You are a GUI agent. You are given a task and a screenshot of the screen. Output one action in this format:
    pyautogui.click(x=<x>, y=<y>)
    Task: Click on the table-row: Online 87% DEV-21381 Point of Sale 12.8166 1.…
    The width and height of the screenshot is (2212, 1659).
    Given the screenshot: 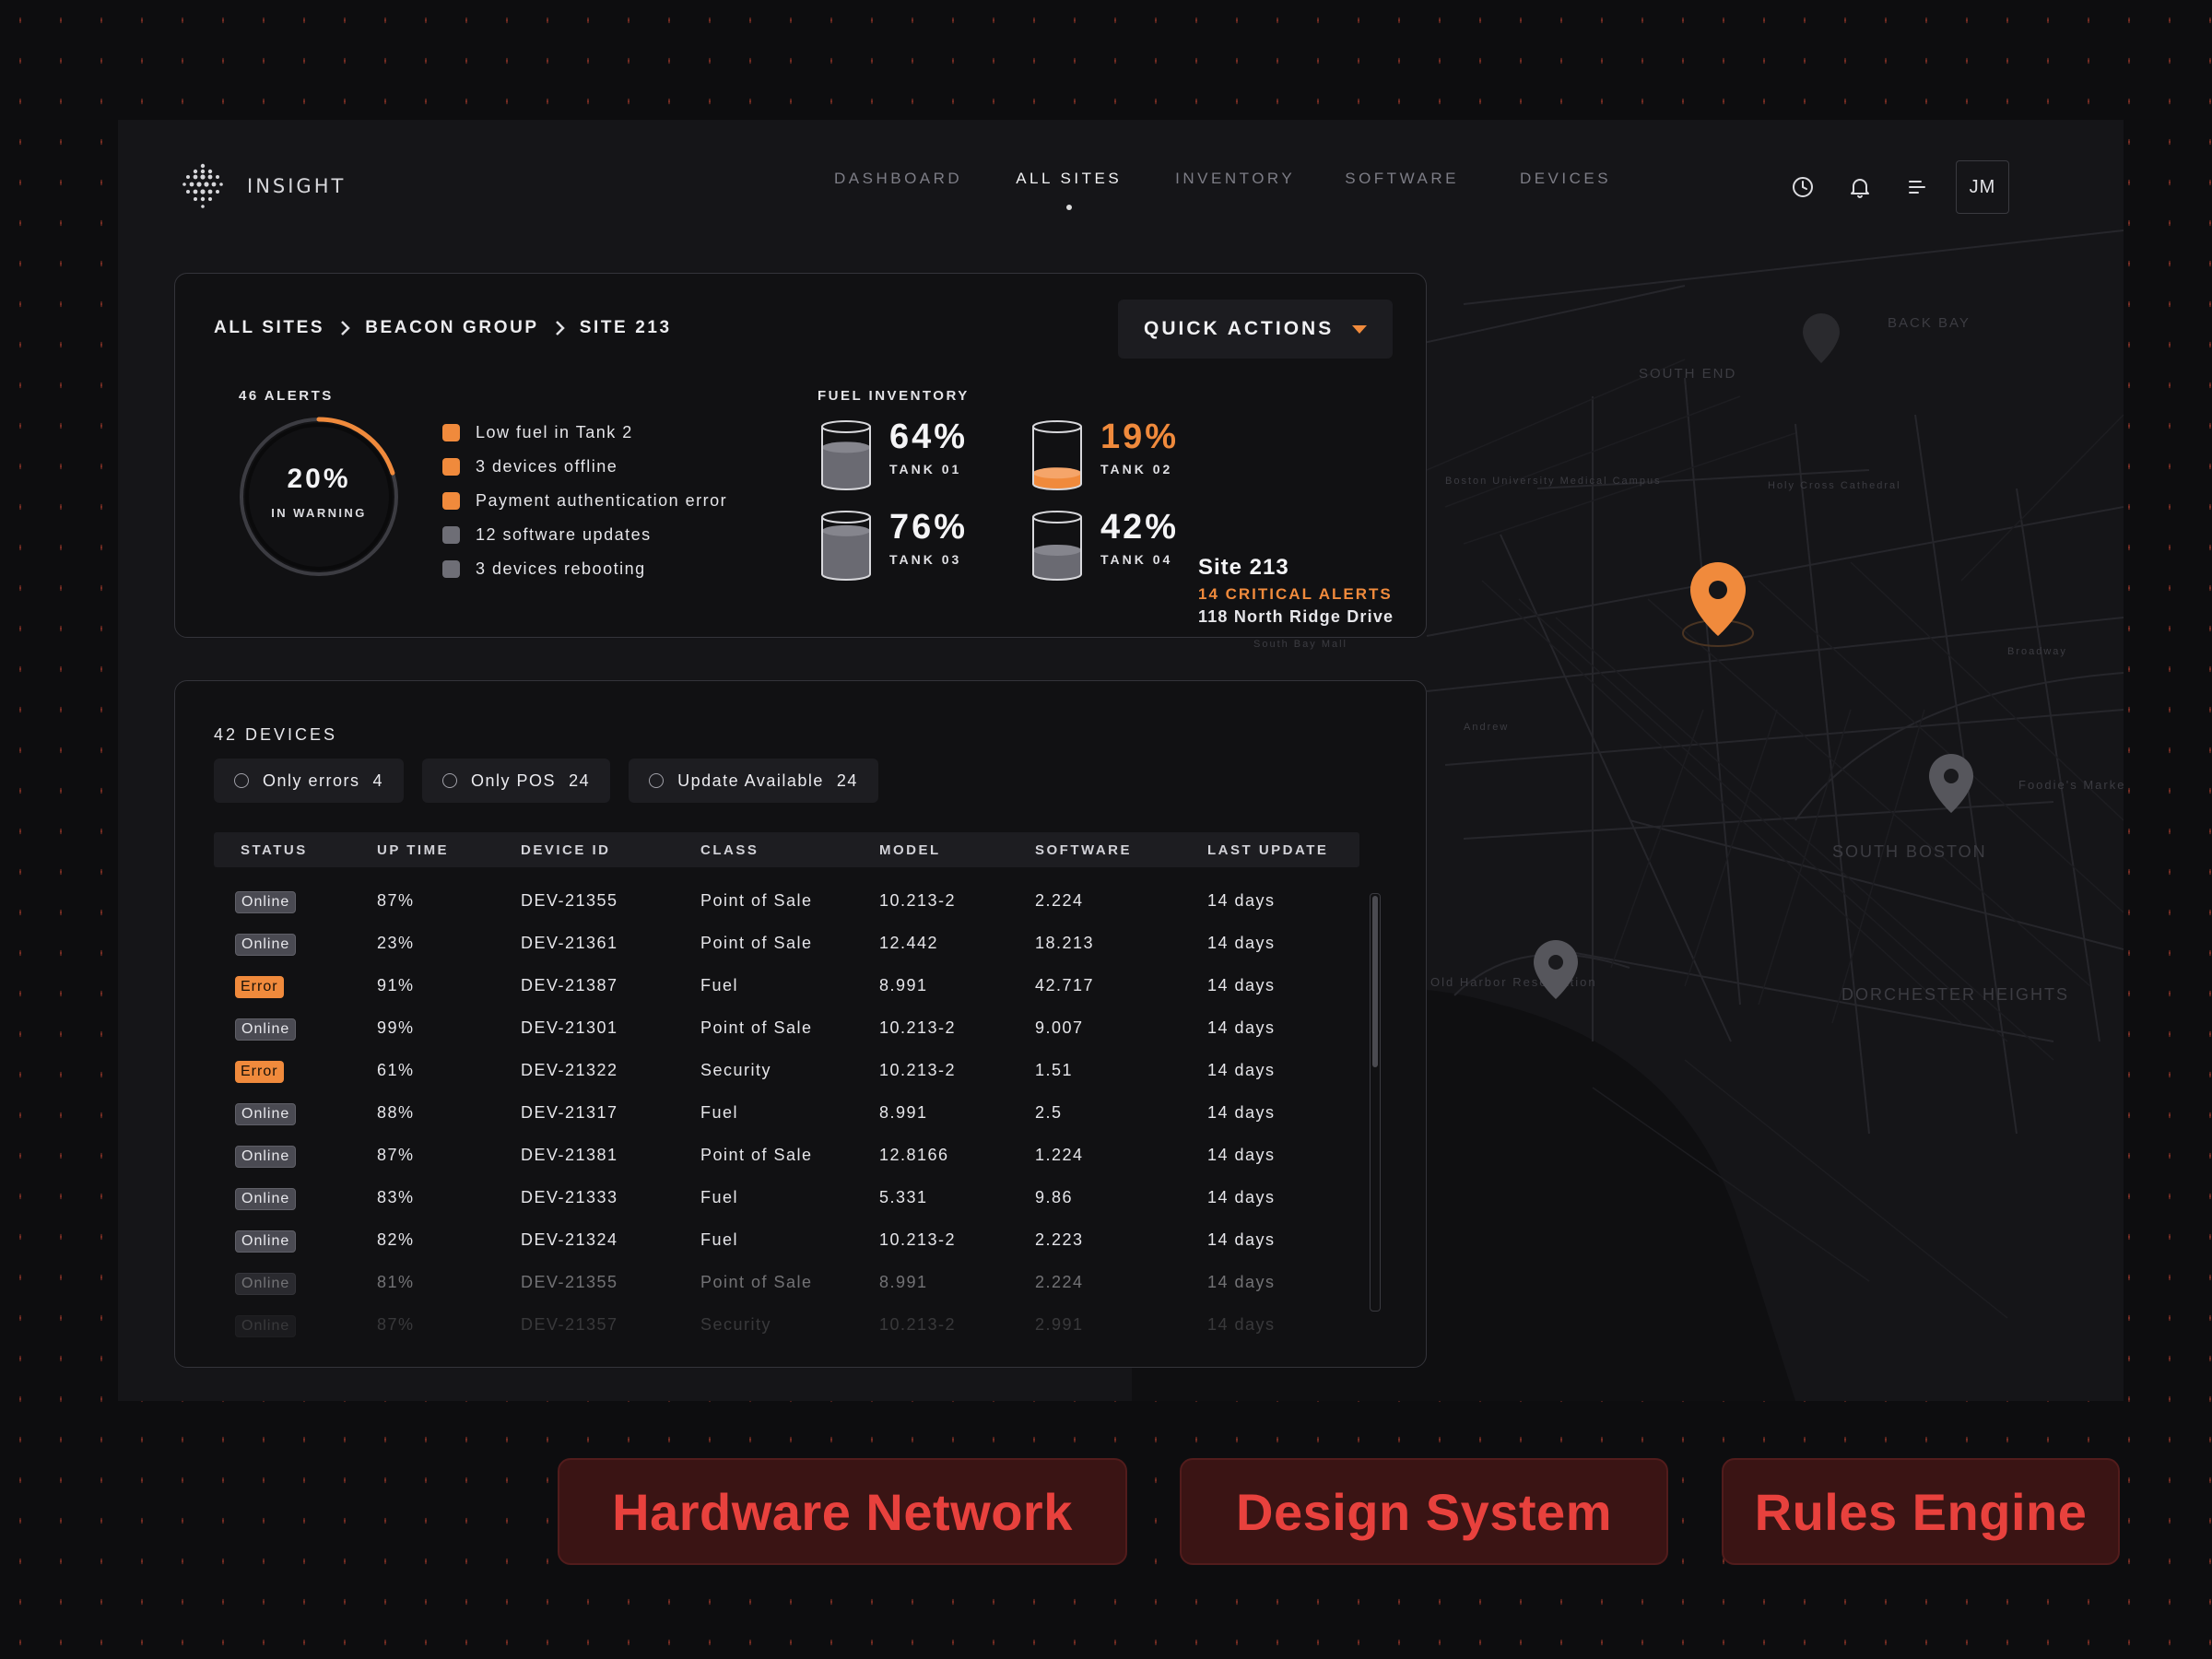 What is the action you would take?
    pyautogui.click(x=786, y=1156)
    